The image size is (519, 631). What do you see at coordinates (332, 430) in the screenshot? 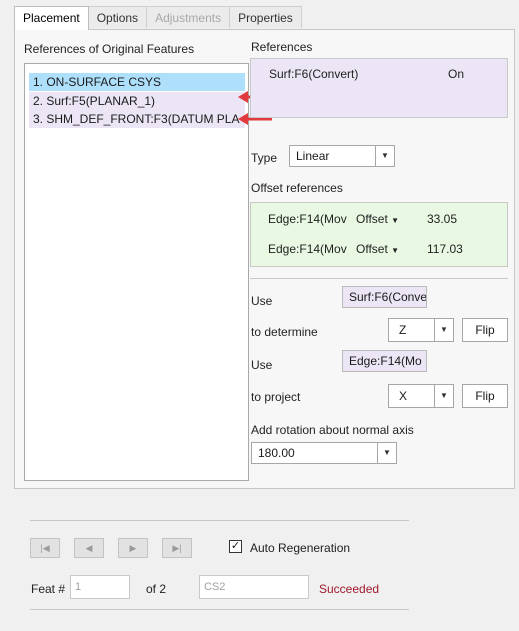
I see `rotation-label: Add rotation about normal axis` at bounding box center [332, 430].